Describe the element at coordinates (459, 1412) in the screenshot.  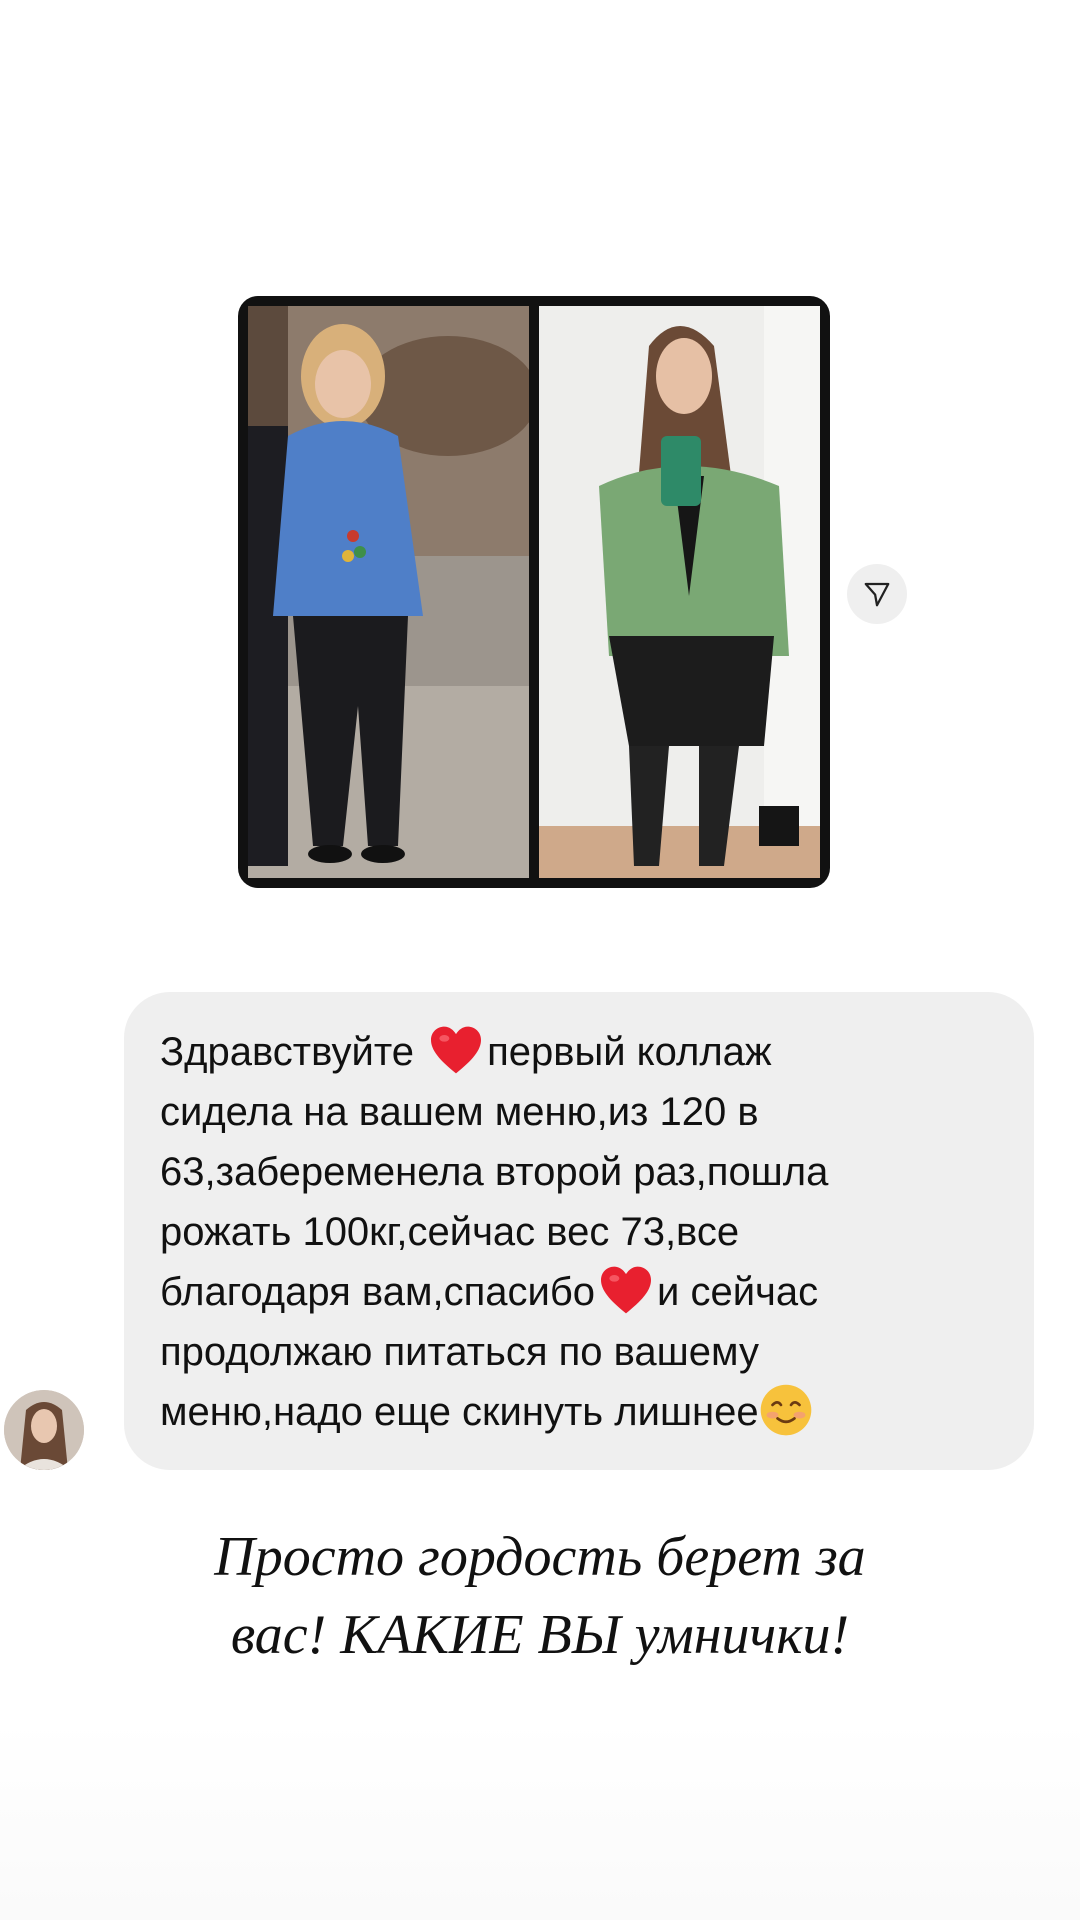
I see `message-line-7: меню,надо еще скинуть лишнее` at that location.